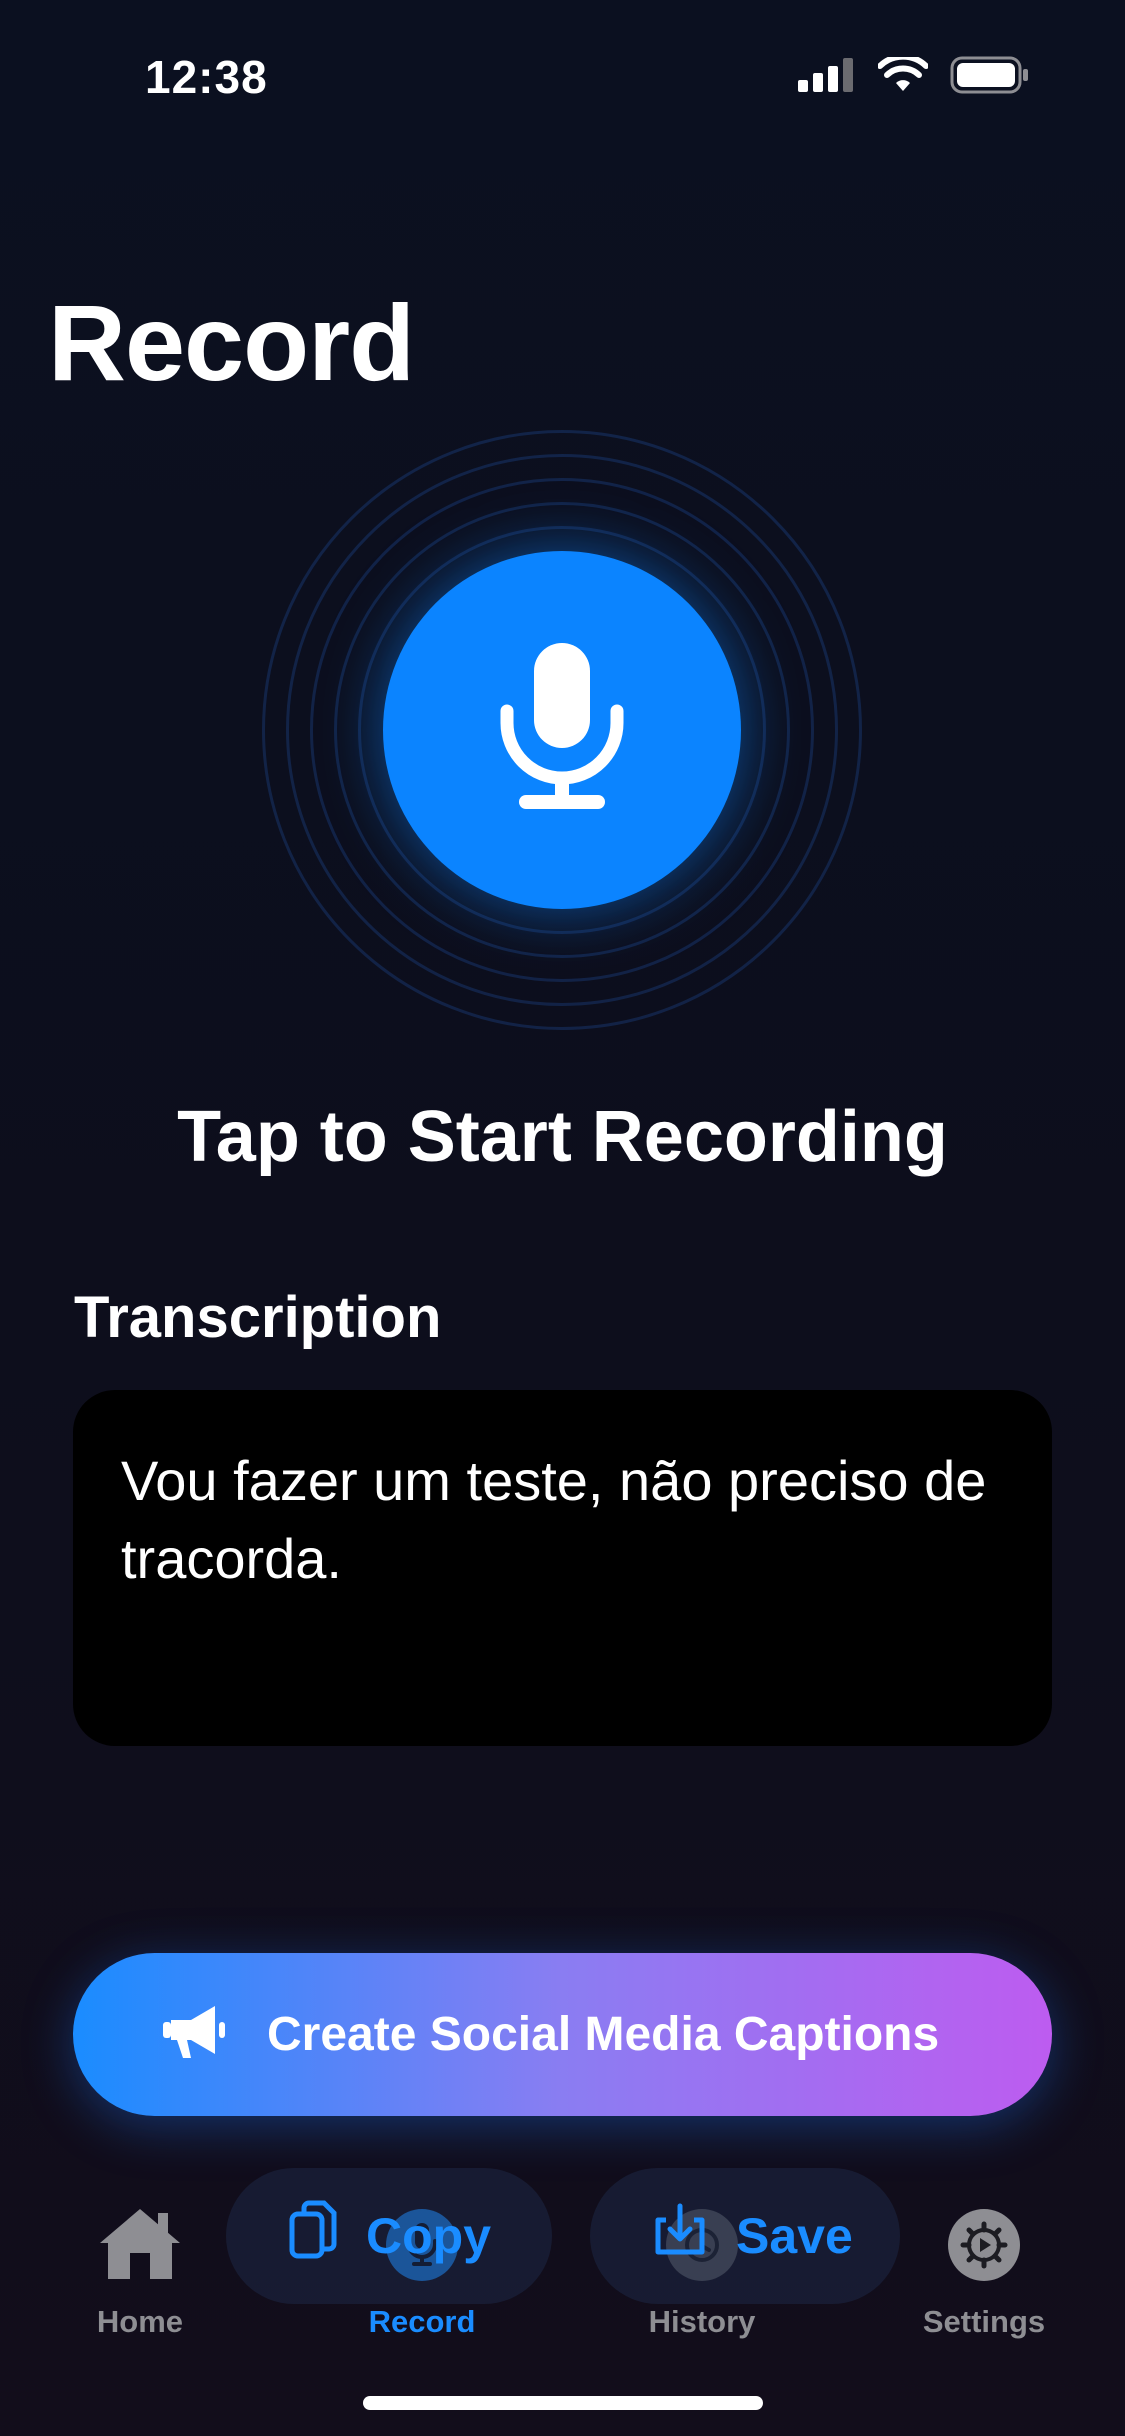  I want to click on save-icon, so click(680, 2236).